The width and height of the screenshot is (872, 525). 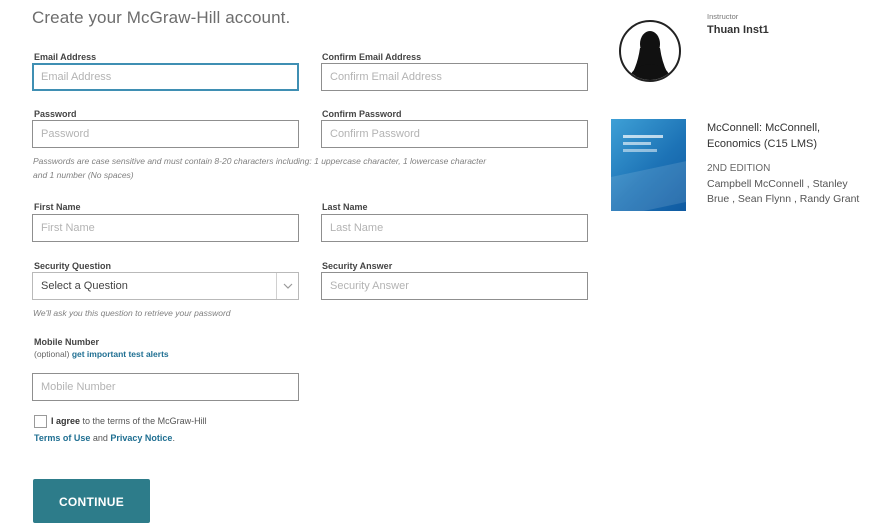 I want to click on email-input: Email Address, so click(x=165, y=77).